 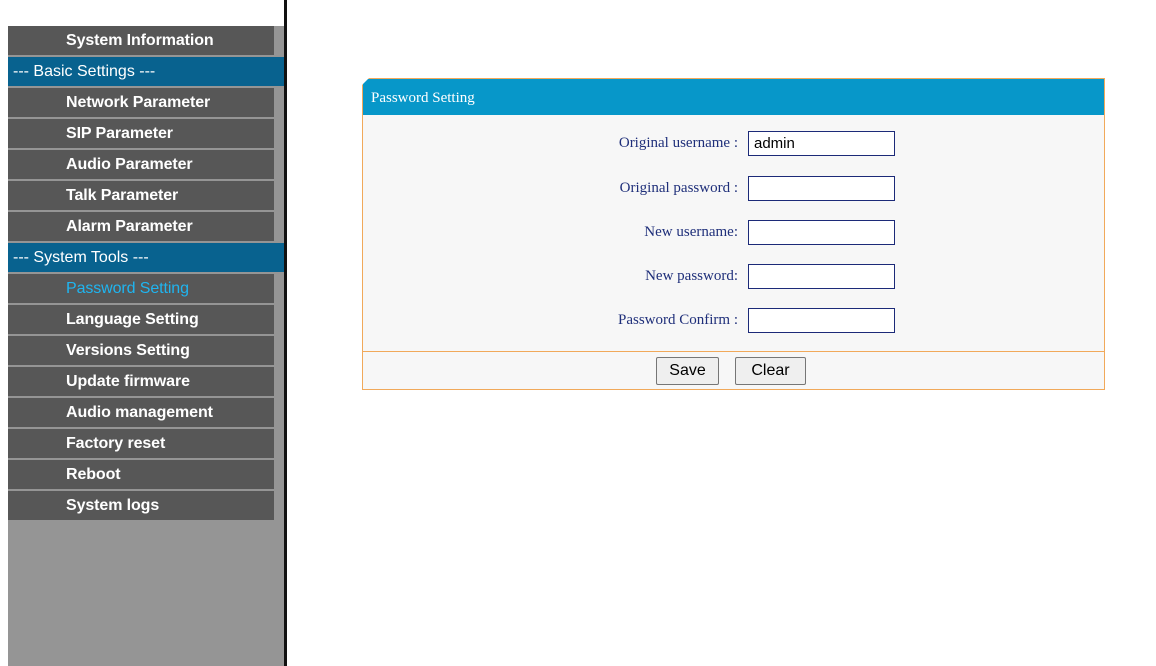 What do you see at coordinates (141, 133) in the screenshot?
I see `sidebar-item-sip-parameter: SIP Parameter` at bounding box center [141, 133].